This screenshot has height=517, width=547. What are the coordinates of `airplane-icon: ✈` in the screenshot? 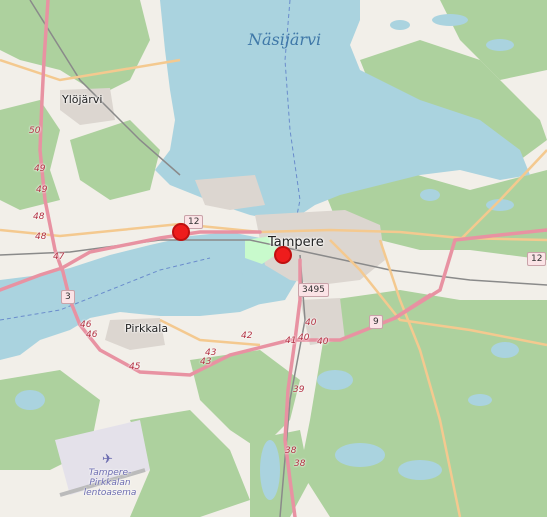 It's located at (107, 459).